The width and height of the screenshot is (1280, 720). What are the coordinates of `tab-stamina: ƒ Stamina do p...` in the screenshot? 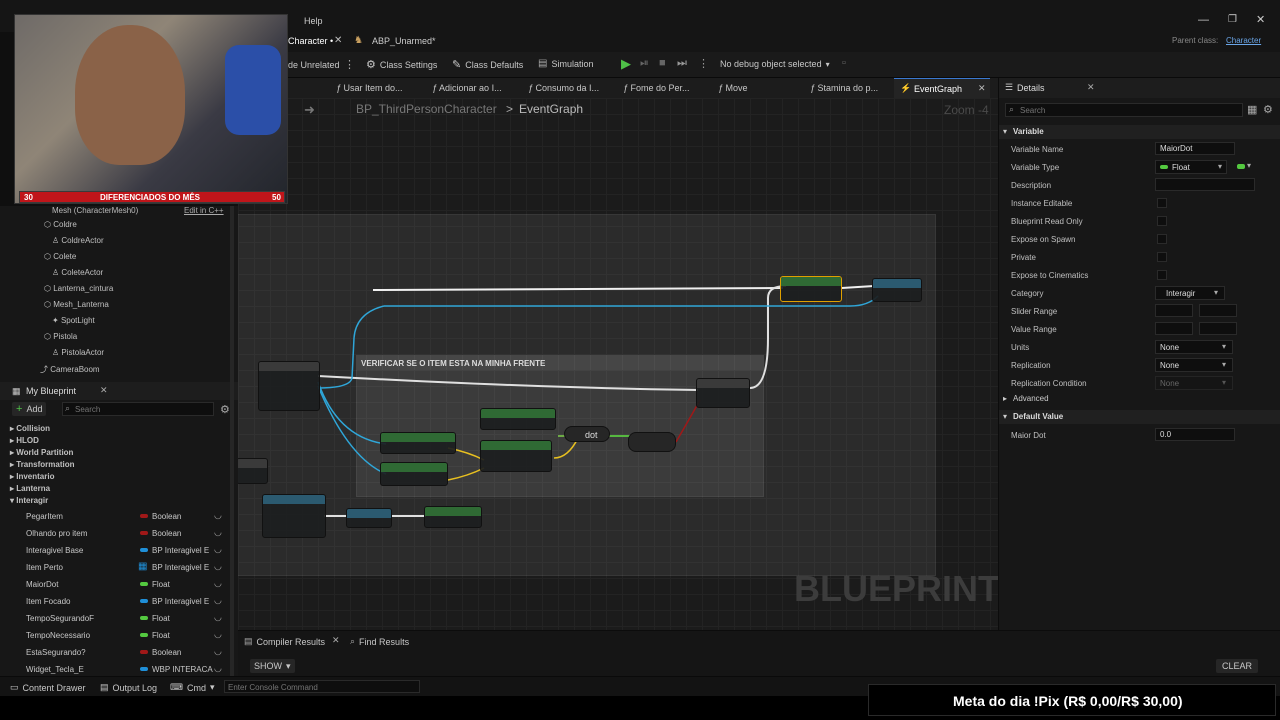 It's located at (844, 88).